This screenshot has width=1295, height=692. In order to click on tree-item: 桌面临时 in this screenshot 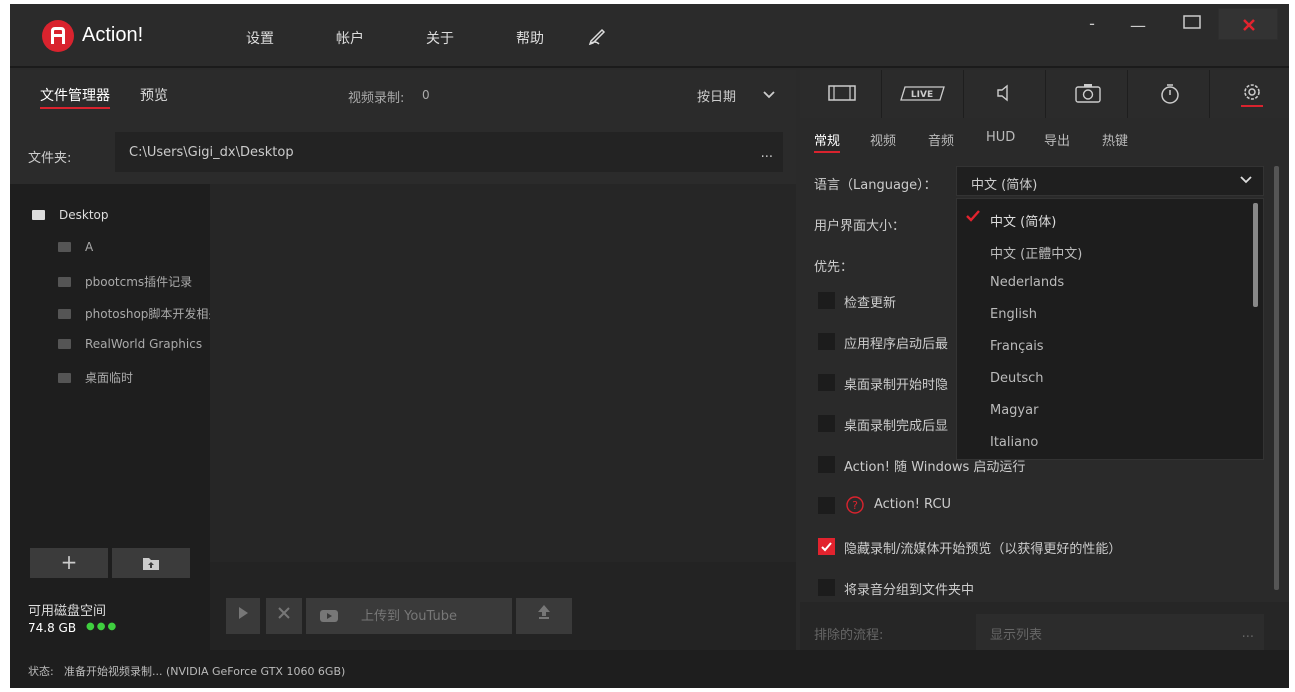, I will do `click(95, 377)`.